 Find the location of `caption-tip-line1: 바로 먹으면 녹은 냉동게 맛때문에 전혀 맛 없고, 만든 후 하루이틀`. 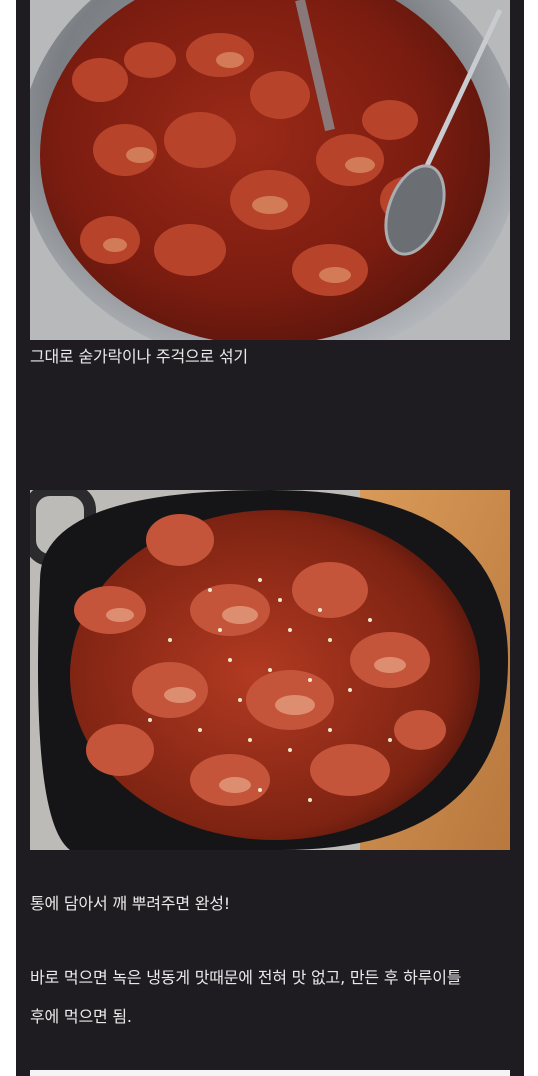

caption-tip-line1: 바로 먹으면 녹은 냉동게 맛때문에 전혀 맛 없고, 만든 후 하루이틀 is located at coordinates (246, 977).